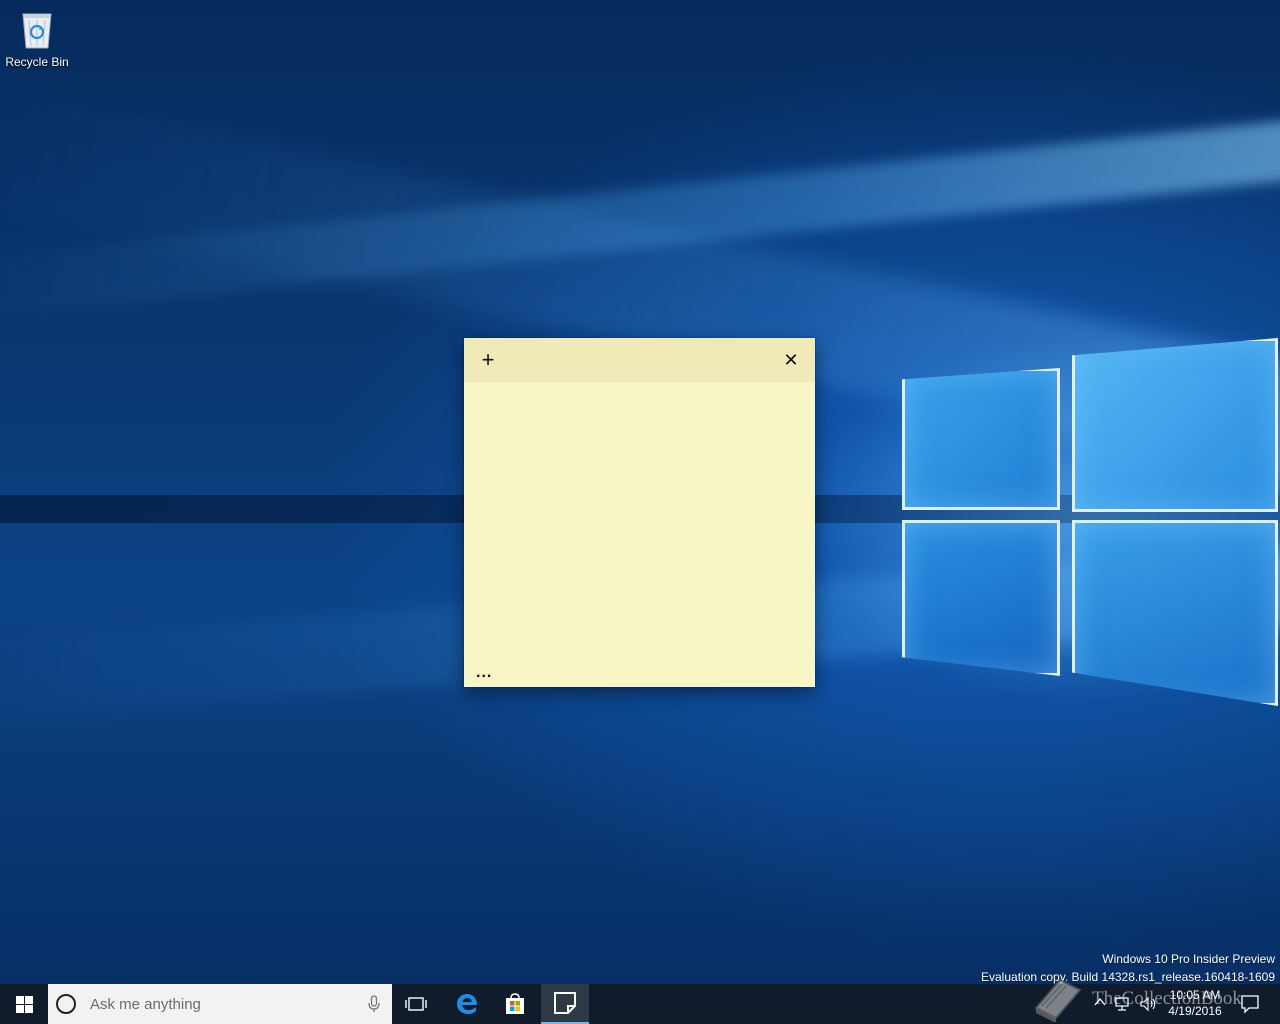 The height and width of the screenshot is (1024, 1280). Describe the element at coordinates (640, 1004) in the screenshot. I see `taskbar: 10:05 AM 4/19/2016` at that location.